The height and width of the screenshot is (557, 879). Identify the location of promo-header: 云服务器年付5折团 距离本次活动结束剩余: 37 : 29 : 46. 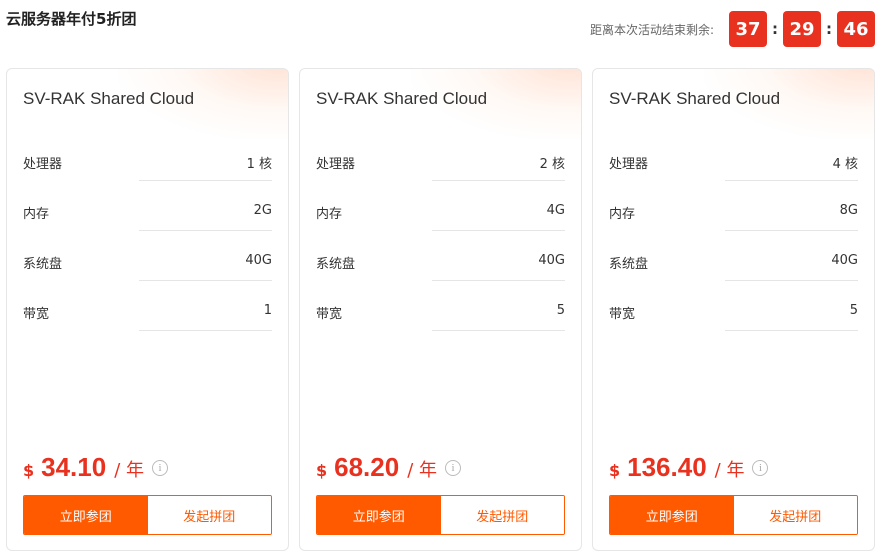
(439, 30).